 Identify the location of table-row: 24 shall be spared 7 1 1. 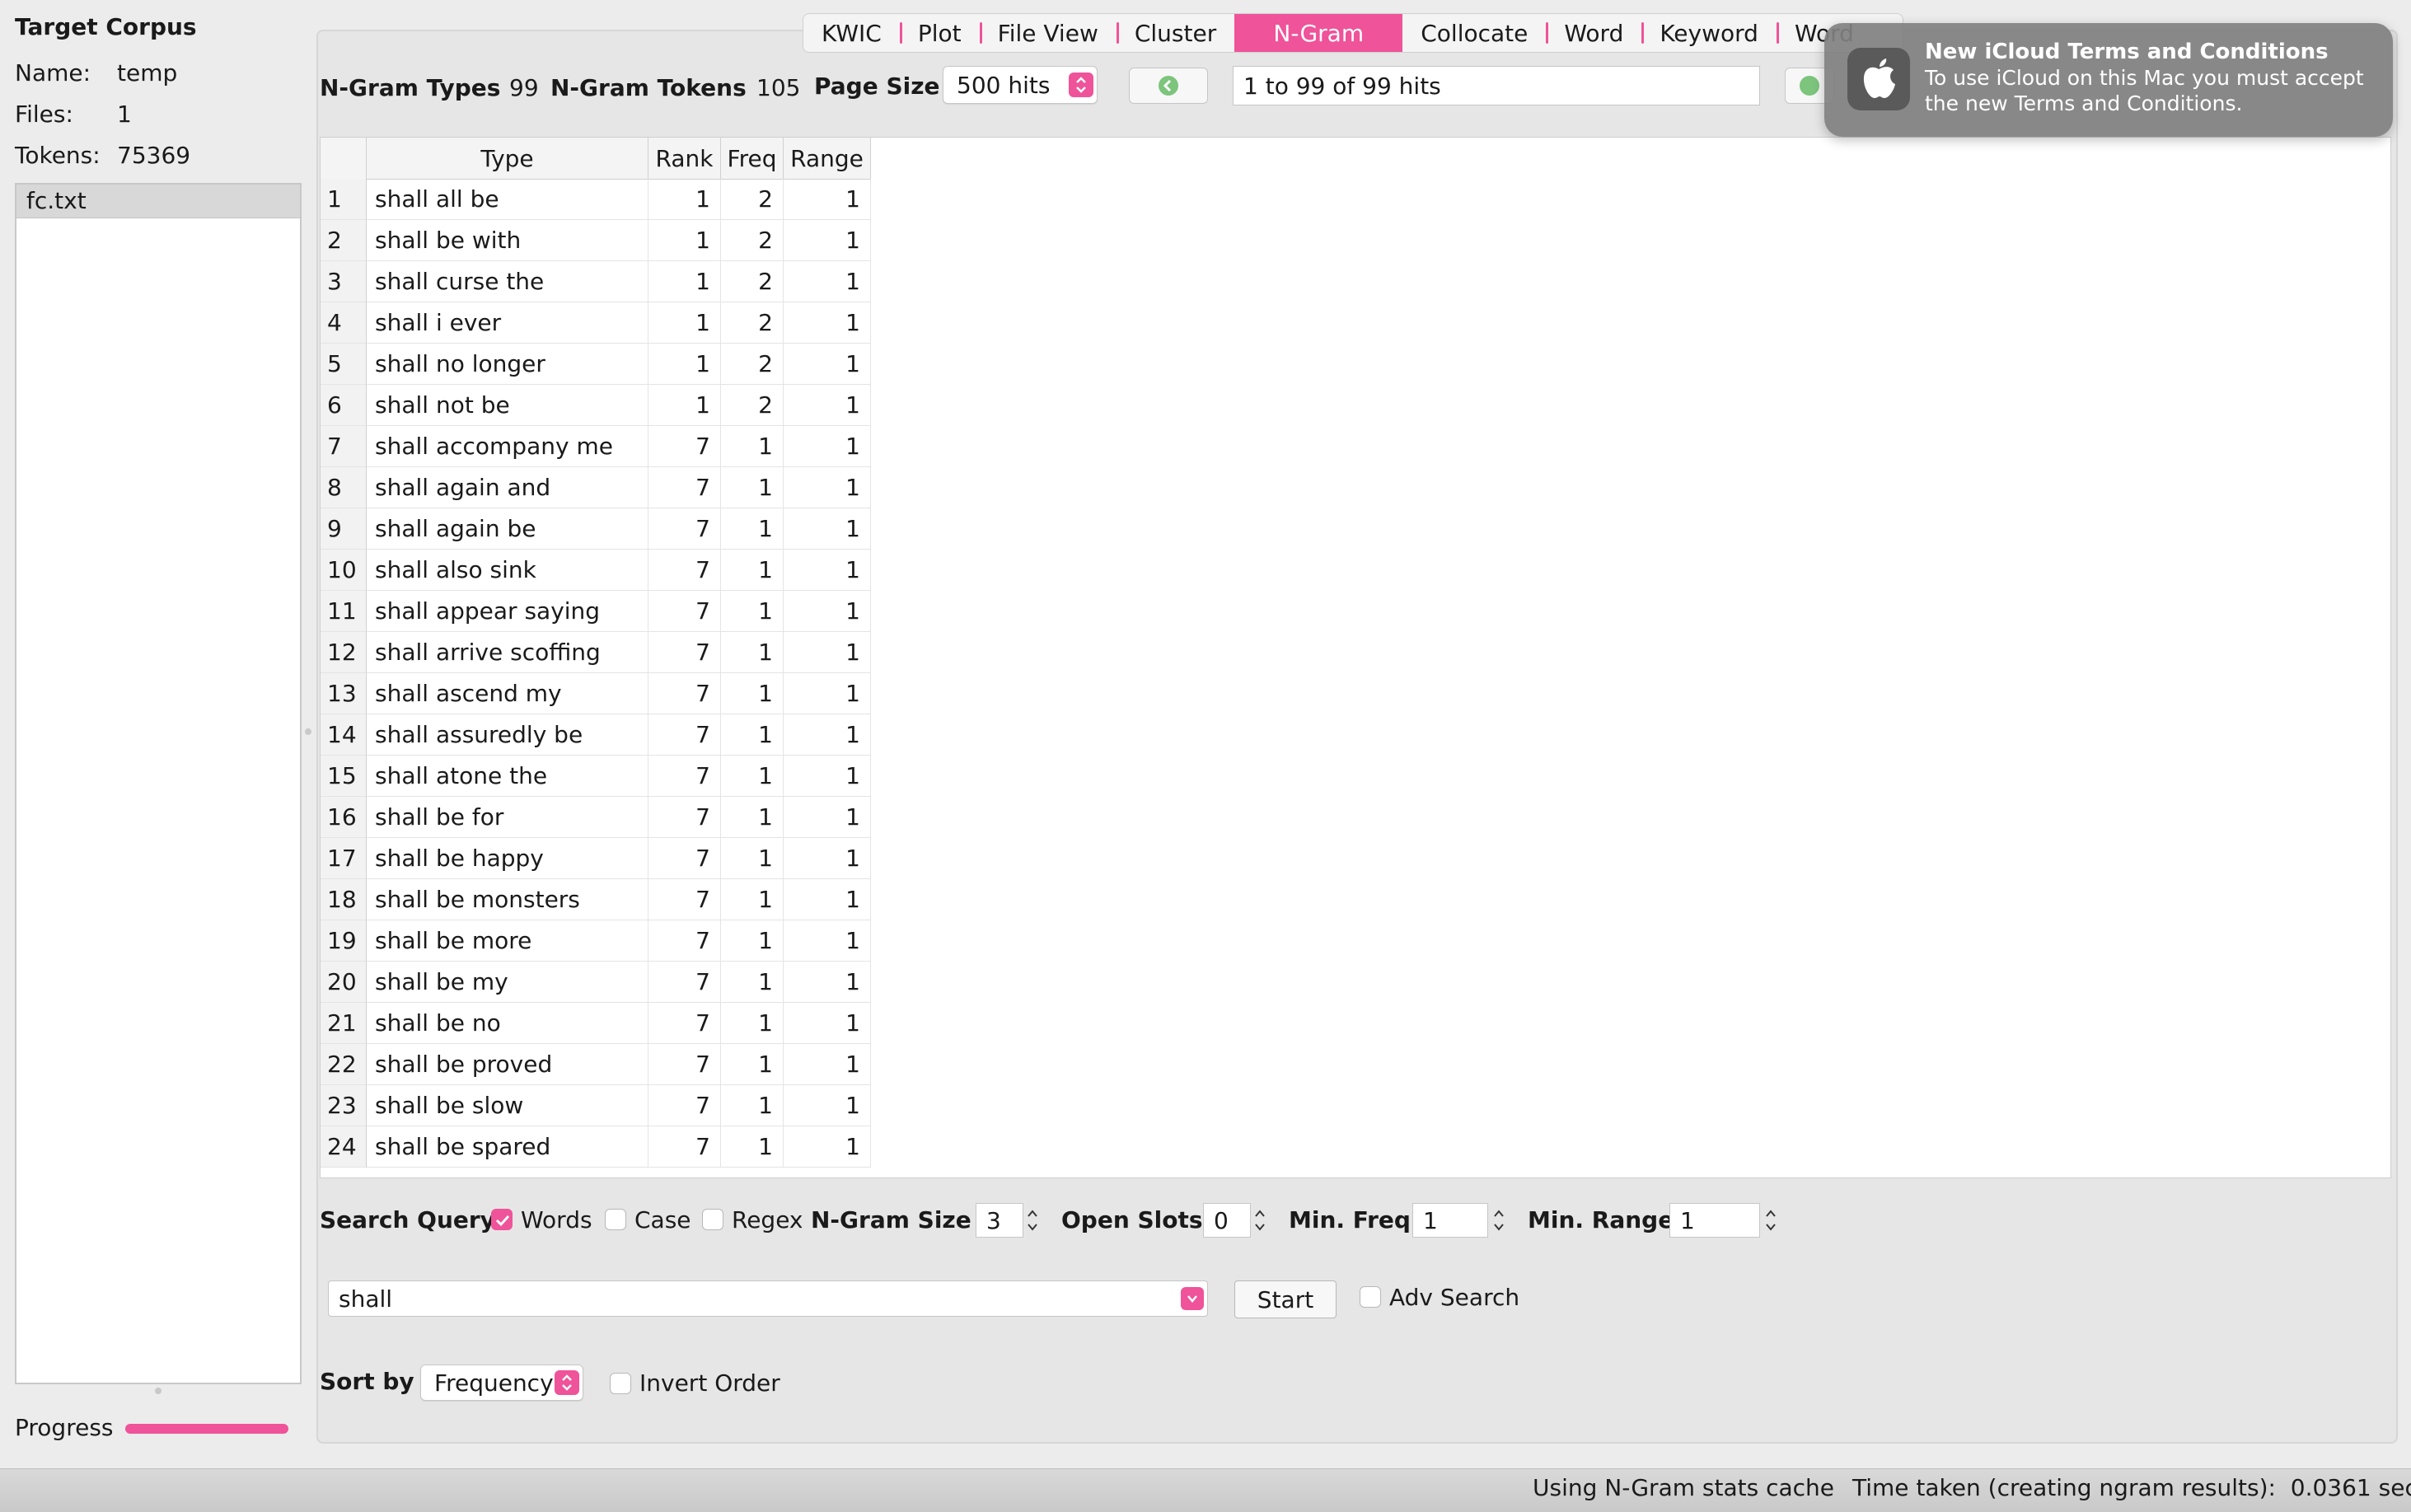
(596, 1147).